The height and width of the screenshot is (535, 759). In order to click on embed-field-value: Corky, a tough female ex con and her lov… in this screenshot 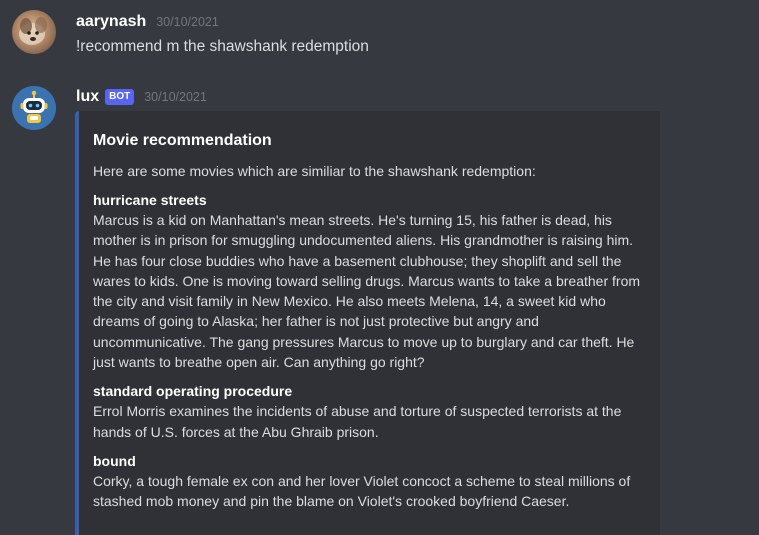, I will do `click(362, 491)`.